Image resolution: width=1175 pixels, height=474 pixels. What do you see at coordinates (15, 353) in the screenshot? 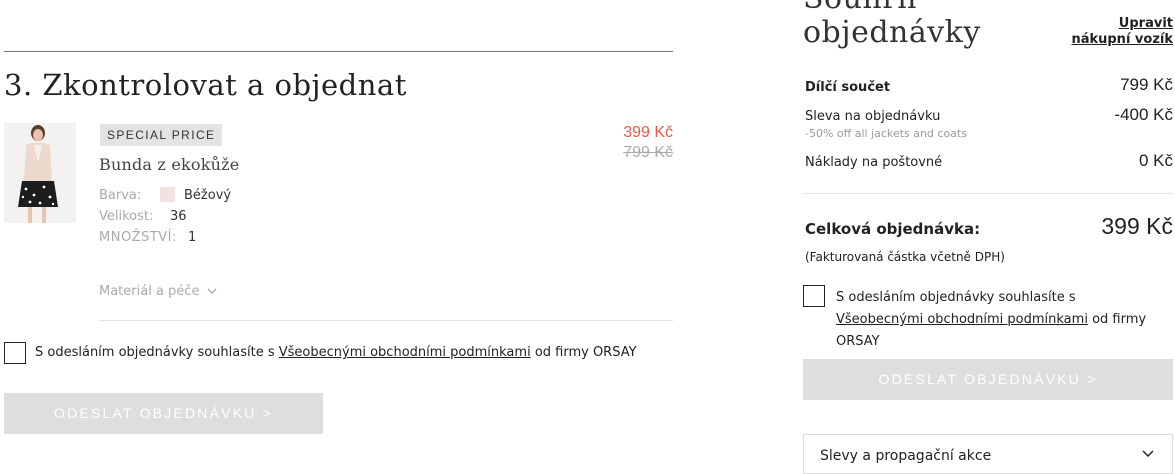
I see `terms-checkbox` at bounding box center [15, 353].